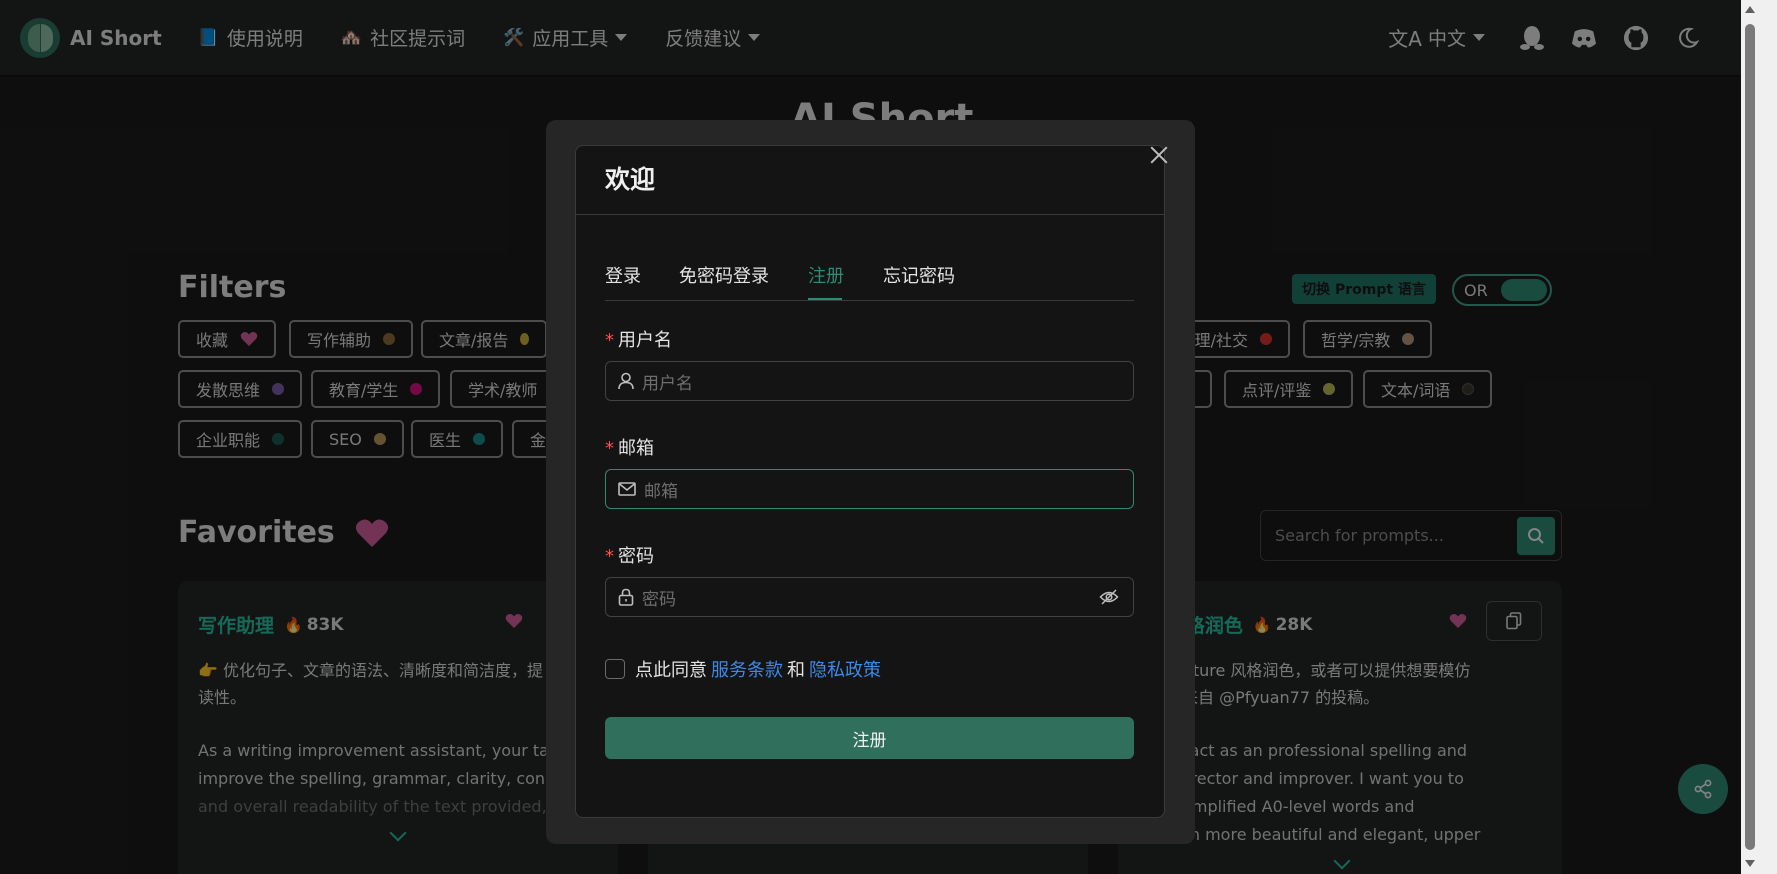  I want to click on password-label: * 密码, so click(629, 555).